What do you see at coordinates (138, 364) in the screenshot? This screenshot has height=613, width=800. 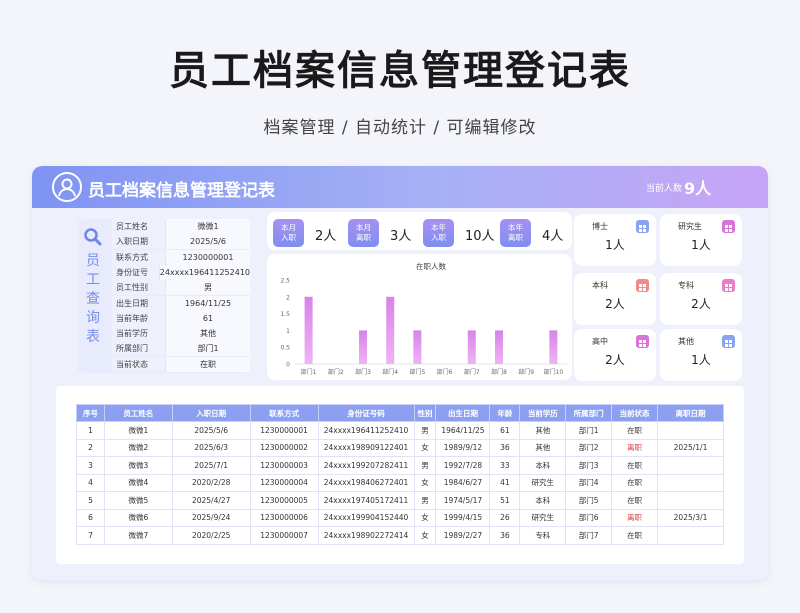 I see `query-field-label: 当前状态` at bounding box center [138, 364].